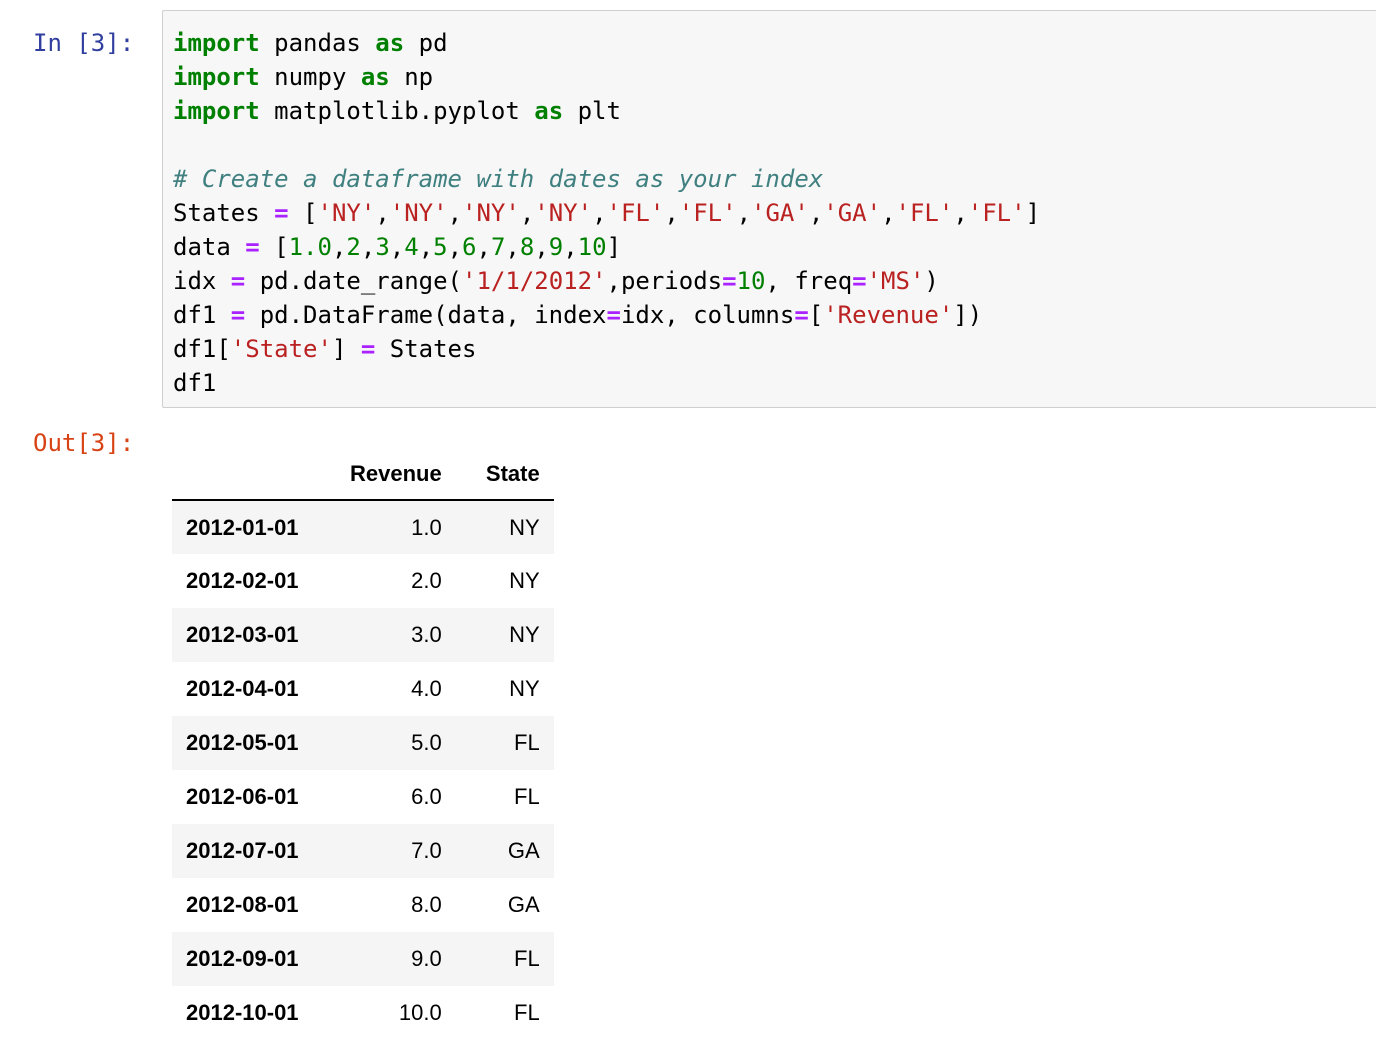  Describe the element at coordinates (426, 688) in the screenshot. I see `cell-revenue: 4.0` at that location.